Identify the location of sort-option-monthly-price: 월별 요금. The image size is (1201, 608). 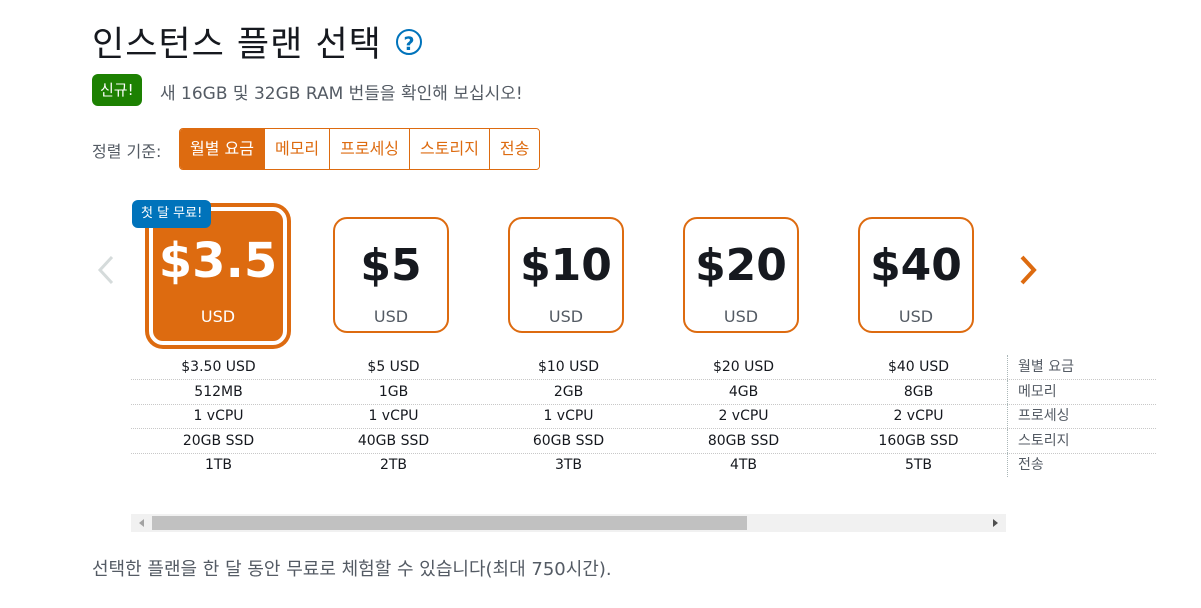
(222, 149).